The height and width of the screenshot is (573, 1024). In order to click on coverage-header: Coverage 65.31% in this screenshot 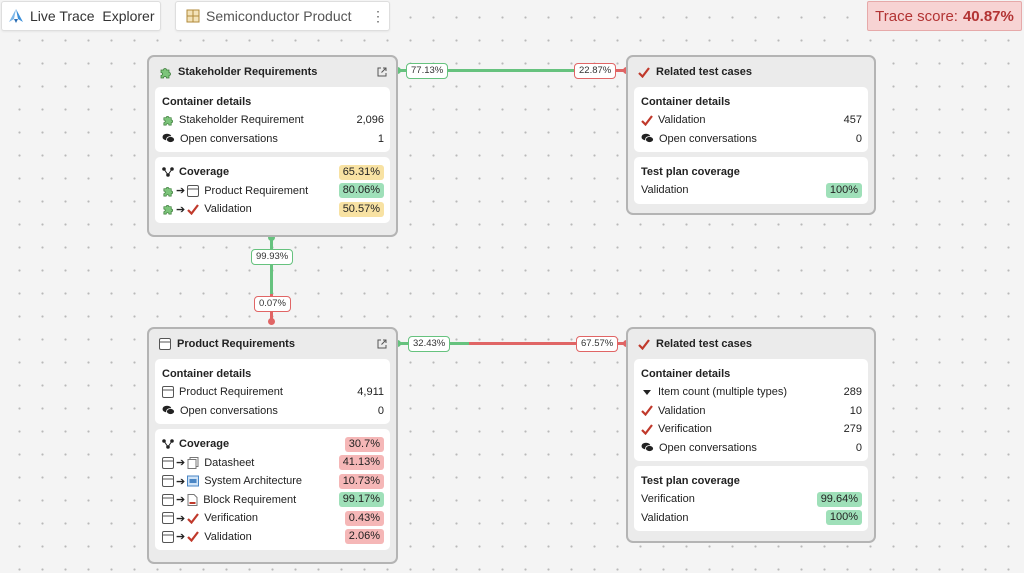, I will do `click(273, 172)`.